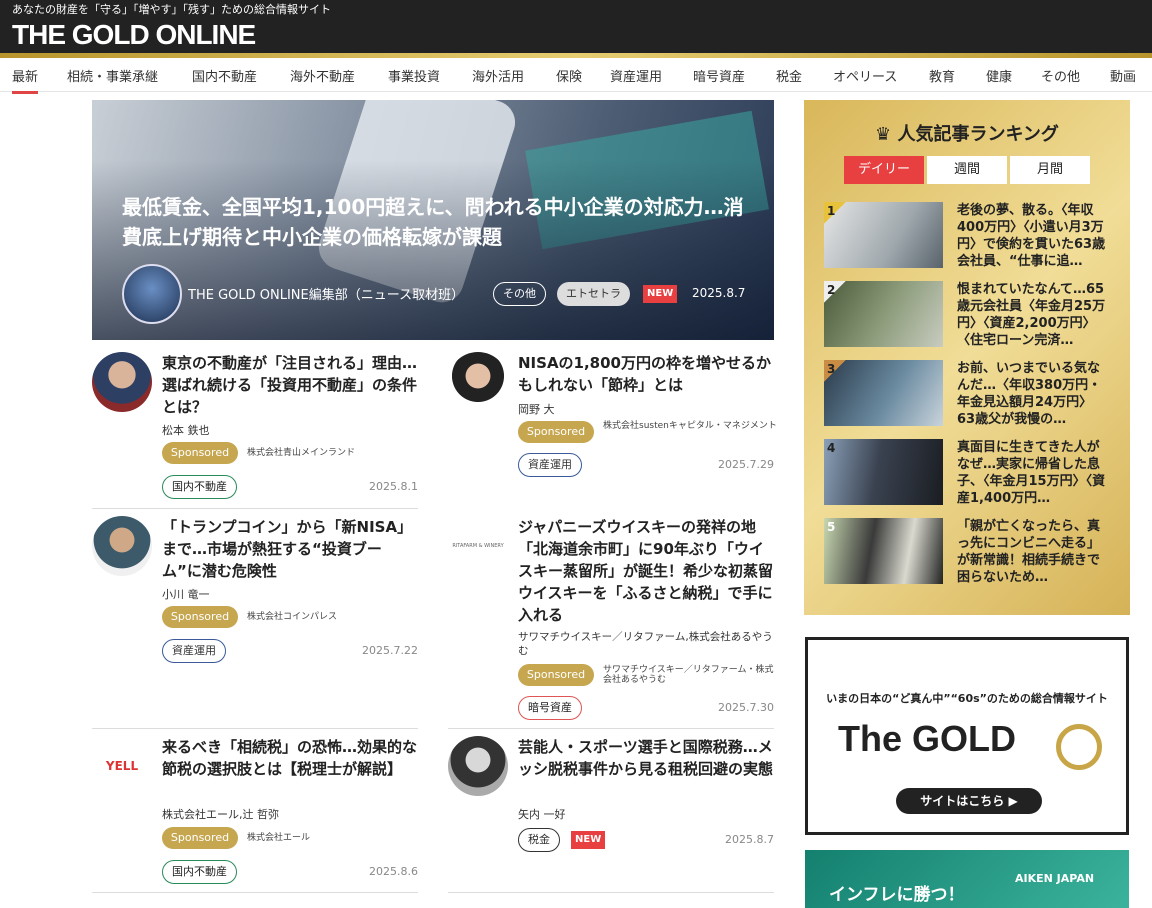  I want to click on article-date: 2025.8.1, so click(393, 486).